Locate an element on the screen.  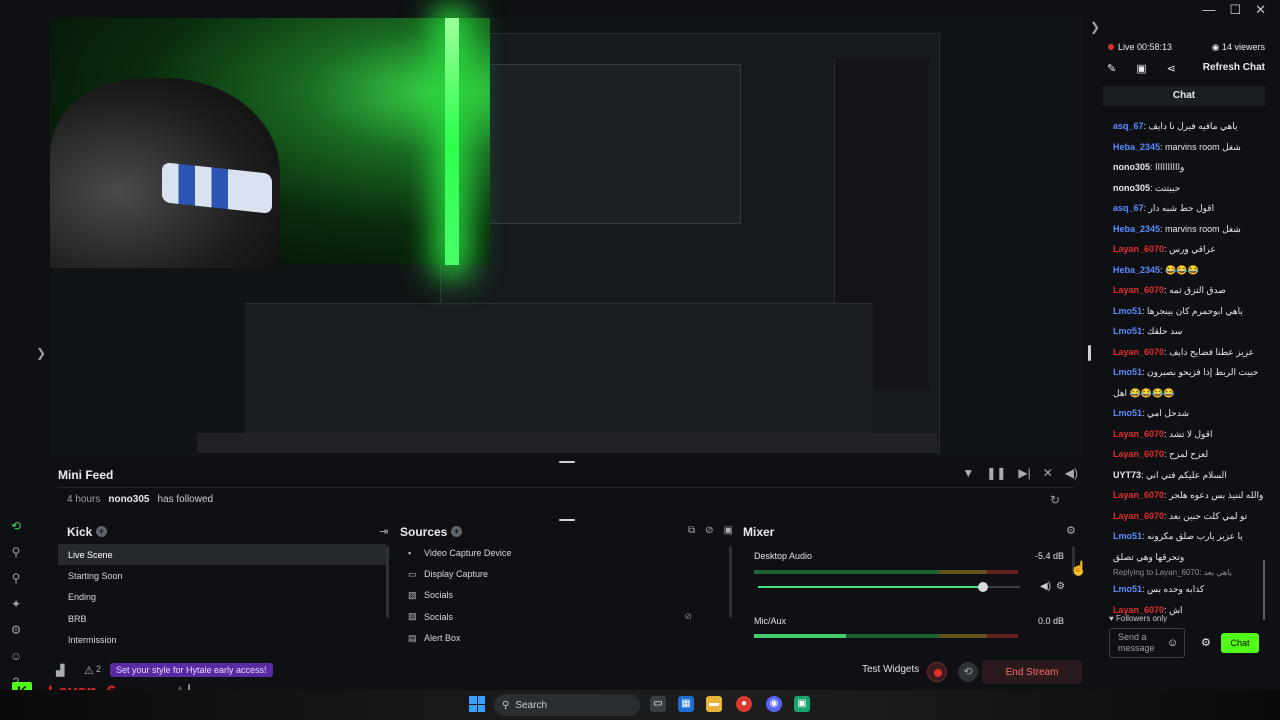
chat-scrollbar is located at coordinates (1264, 590).